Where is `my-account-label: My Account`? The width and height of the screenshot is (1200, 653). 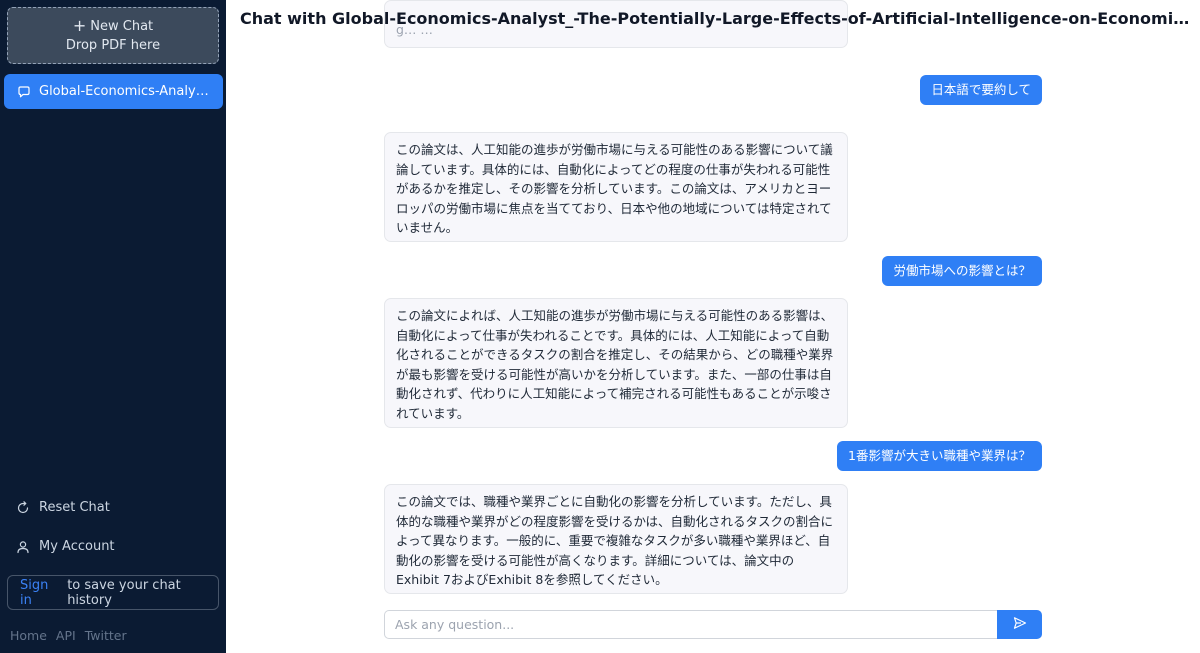 my-account-label: My Account is located at coordinates (77, 546).